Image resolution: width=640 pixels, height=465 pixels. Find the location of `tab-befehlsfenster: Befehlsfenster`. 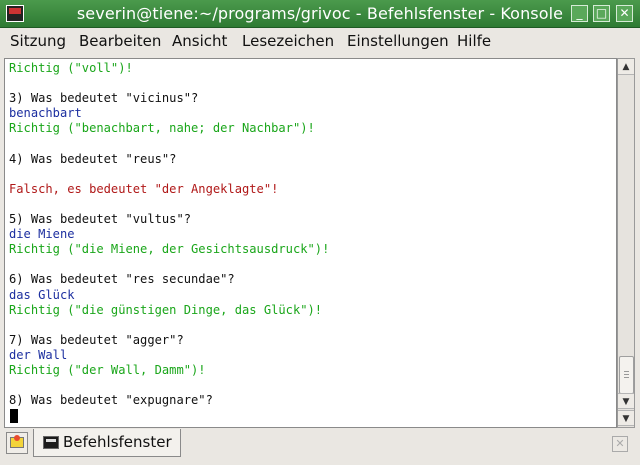

tab-befehlsfenster: Befehlsfenster is located at coordinates (107, 443).